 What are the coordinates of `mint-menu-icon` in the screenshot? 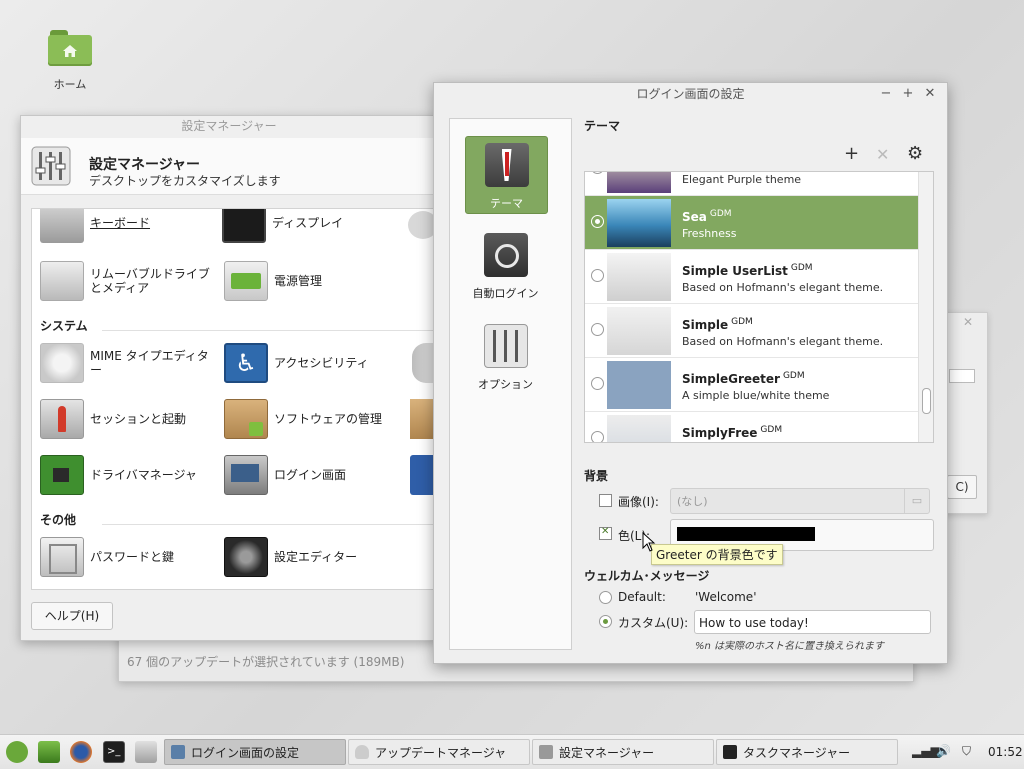 It's located at (17, 752).